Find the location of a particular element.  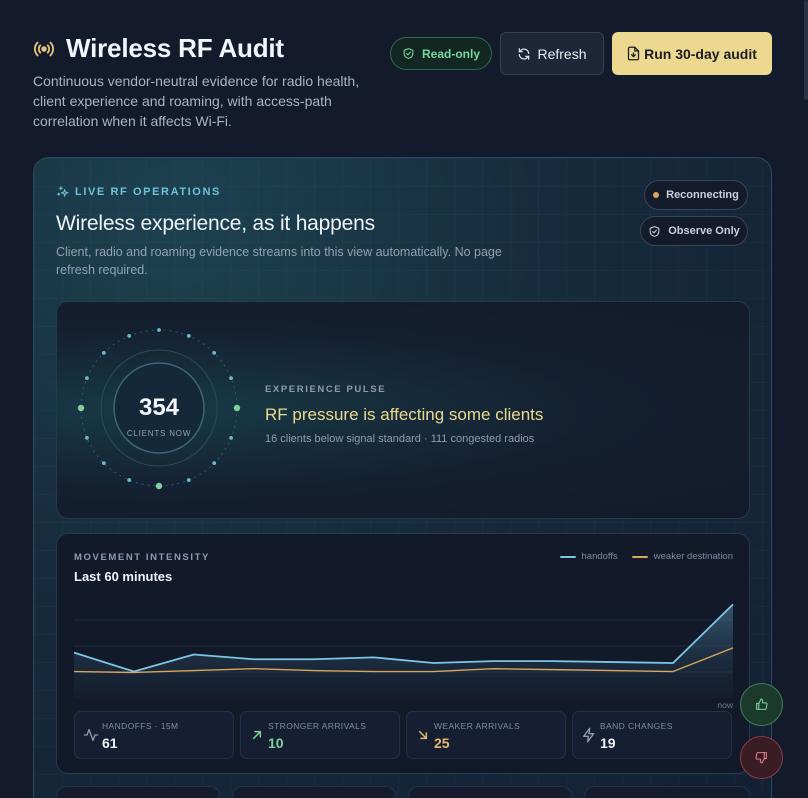

sparkle-icon is located at coordinates (63, 192).